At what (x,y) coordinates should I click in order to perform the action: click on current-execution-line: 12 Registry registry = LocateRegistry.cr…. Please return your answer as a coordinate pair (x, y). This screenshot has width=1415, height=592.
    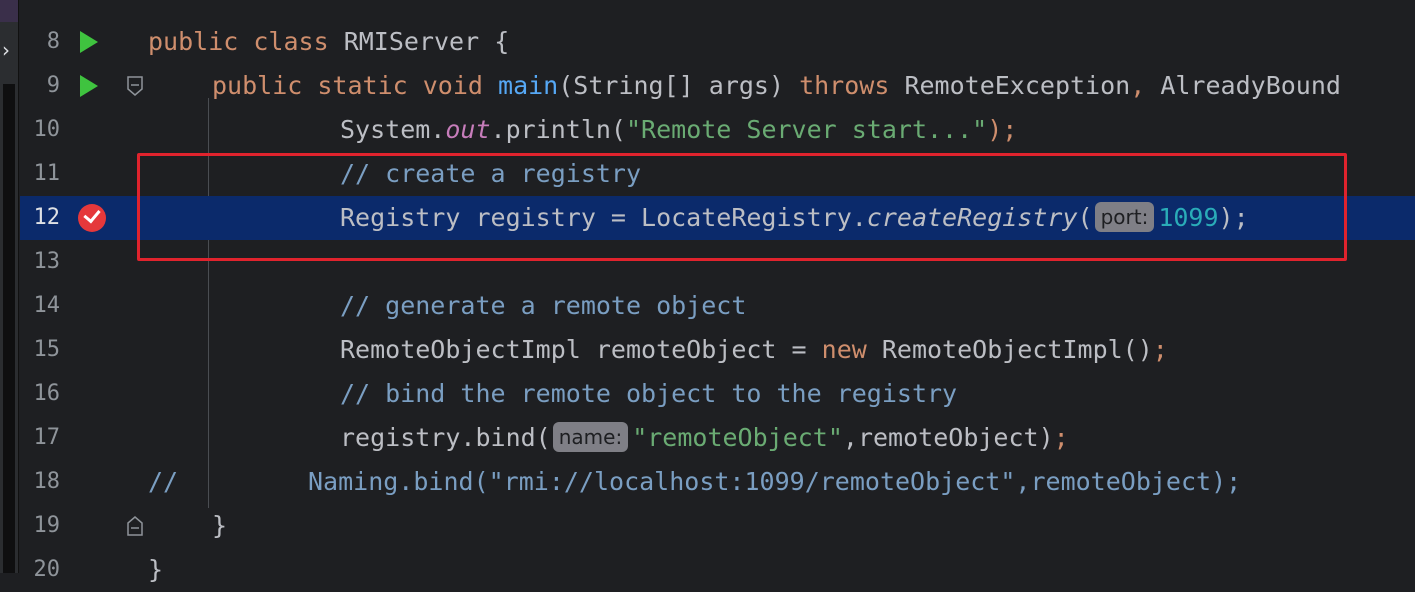
    Looking at the image, I should click on (717, 218).